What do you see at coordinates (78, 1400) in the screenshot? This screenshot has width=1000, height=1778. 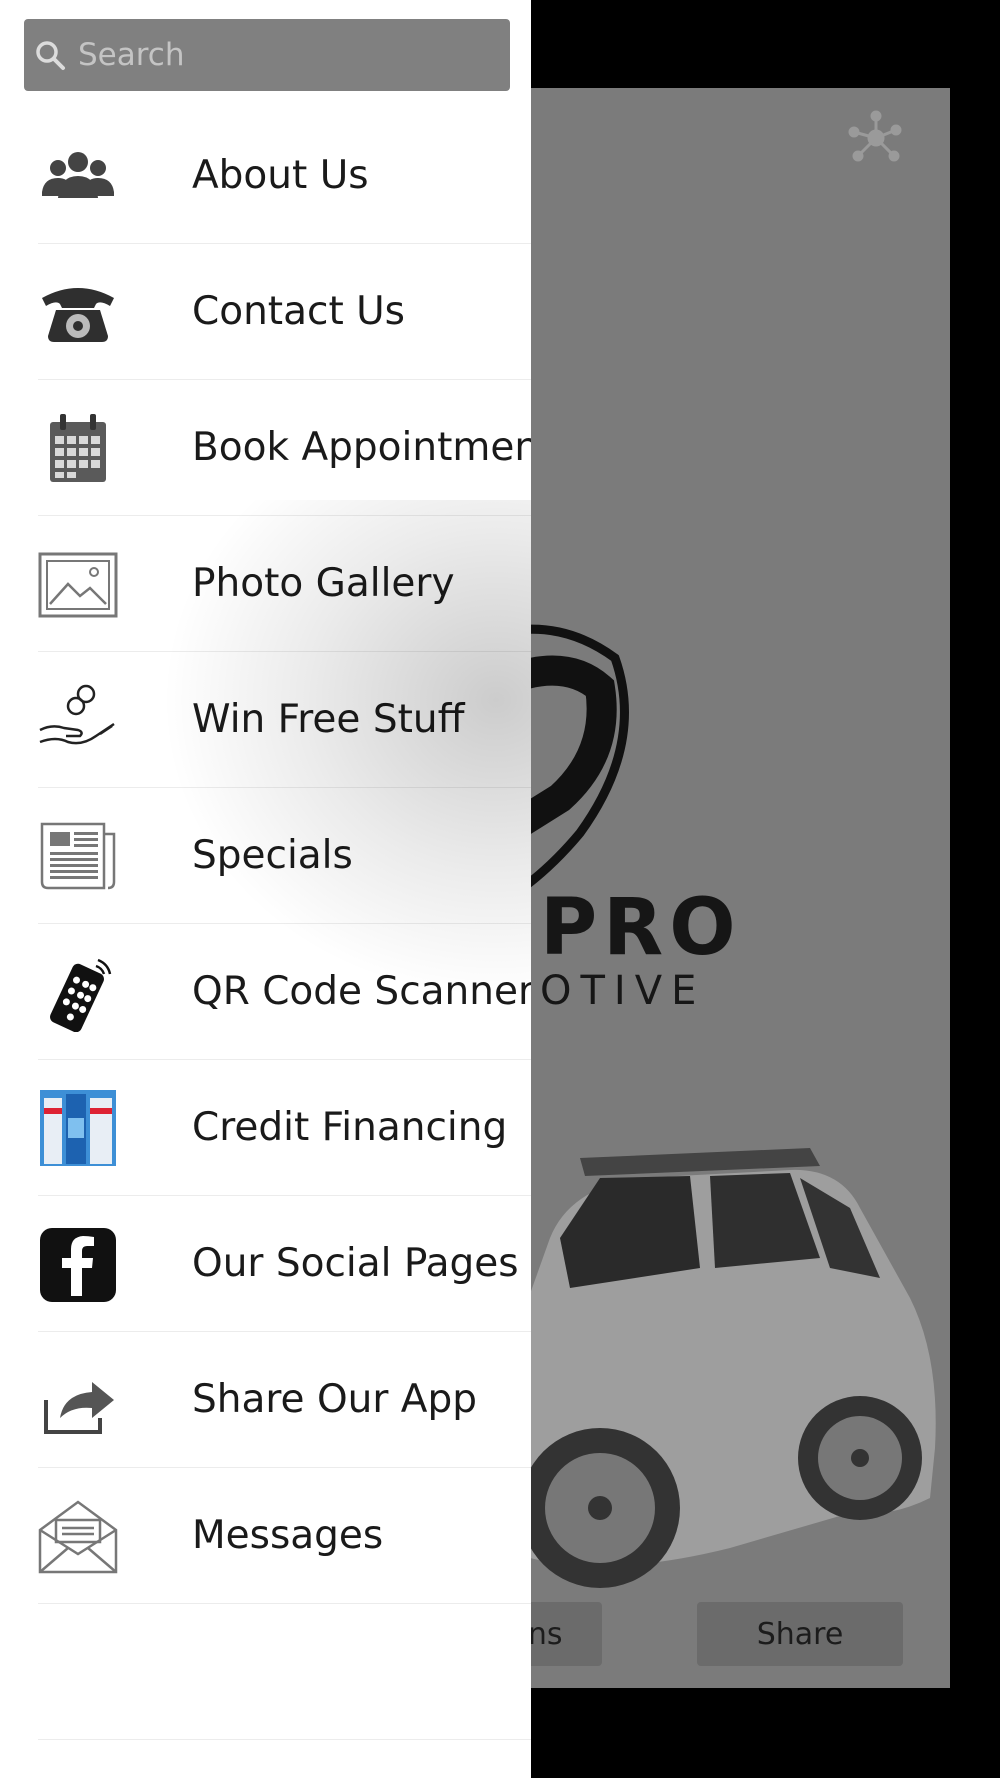 I see `share-icon` at bounding box center [78, 1400].